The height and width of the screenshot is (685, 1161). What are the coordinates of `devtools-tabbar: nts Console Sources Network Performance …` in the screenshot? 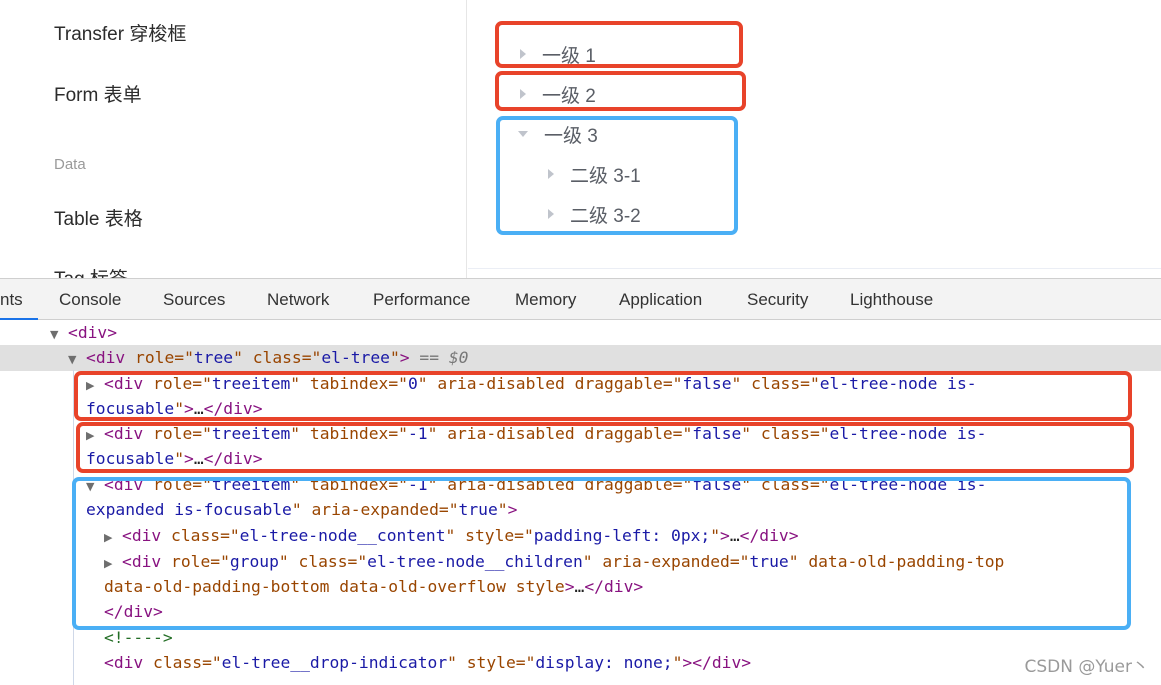 It's located at (580, 299).